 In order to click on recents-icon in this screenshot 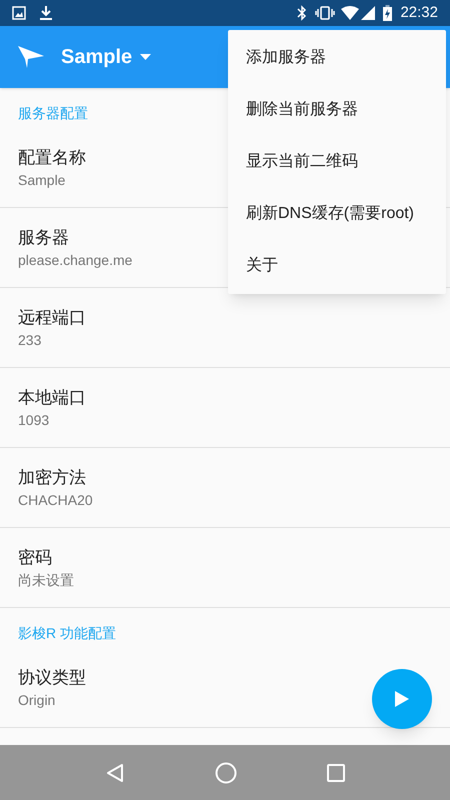, I will do `click(336, 773)`.